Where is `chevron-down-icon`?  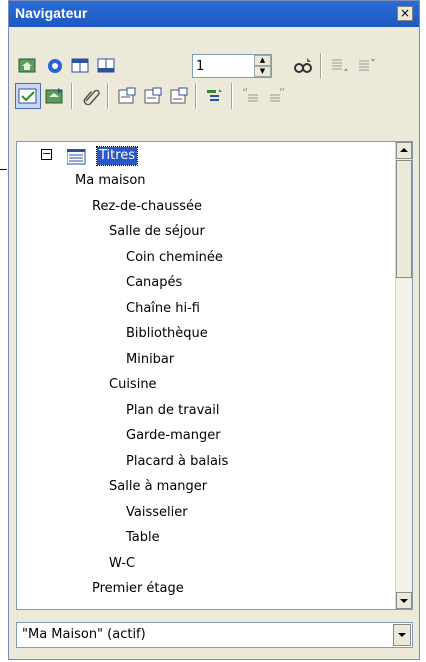
chevron-down-icon is located at coordinates (402, 635).